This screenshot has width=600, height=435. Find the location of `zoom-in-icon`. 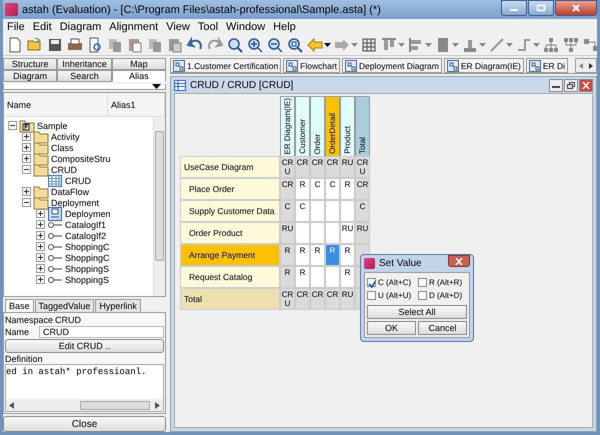

zoom-in-icon is located at coordinates (255, 45).